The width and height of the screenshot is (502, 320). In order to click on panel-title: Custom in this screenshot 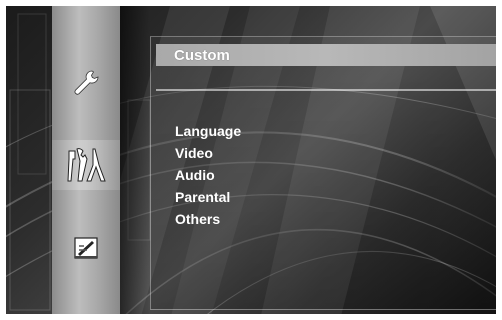, I will do `click(202, 55)`.